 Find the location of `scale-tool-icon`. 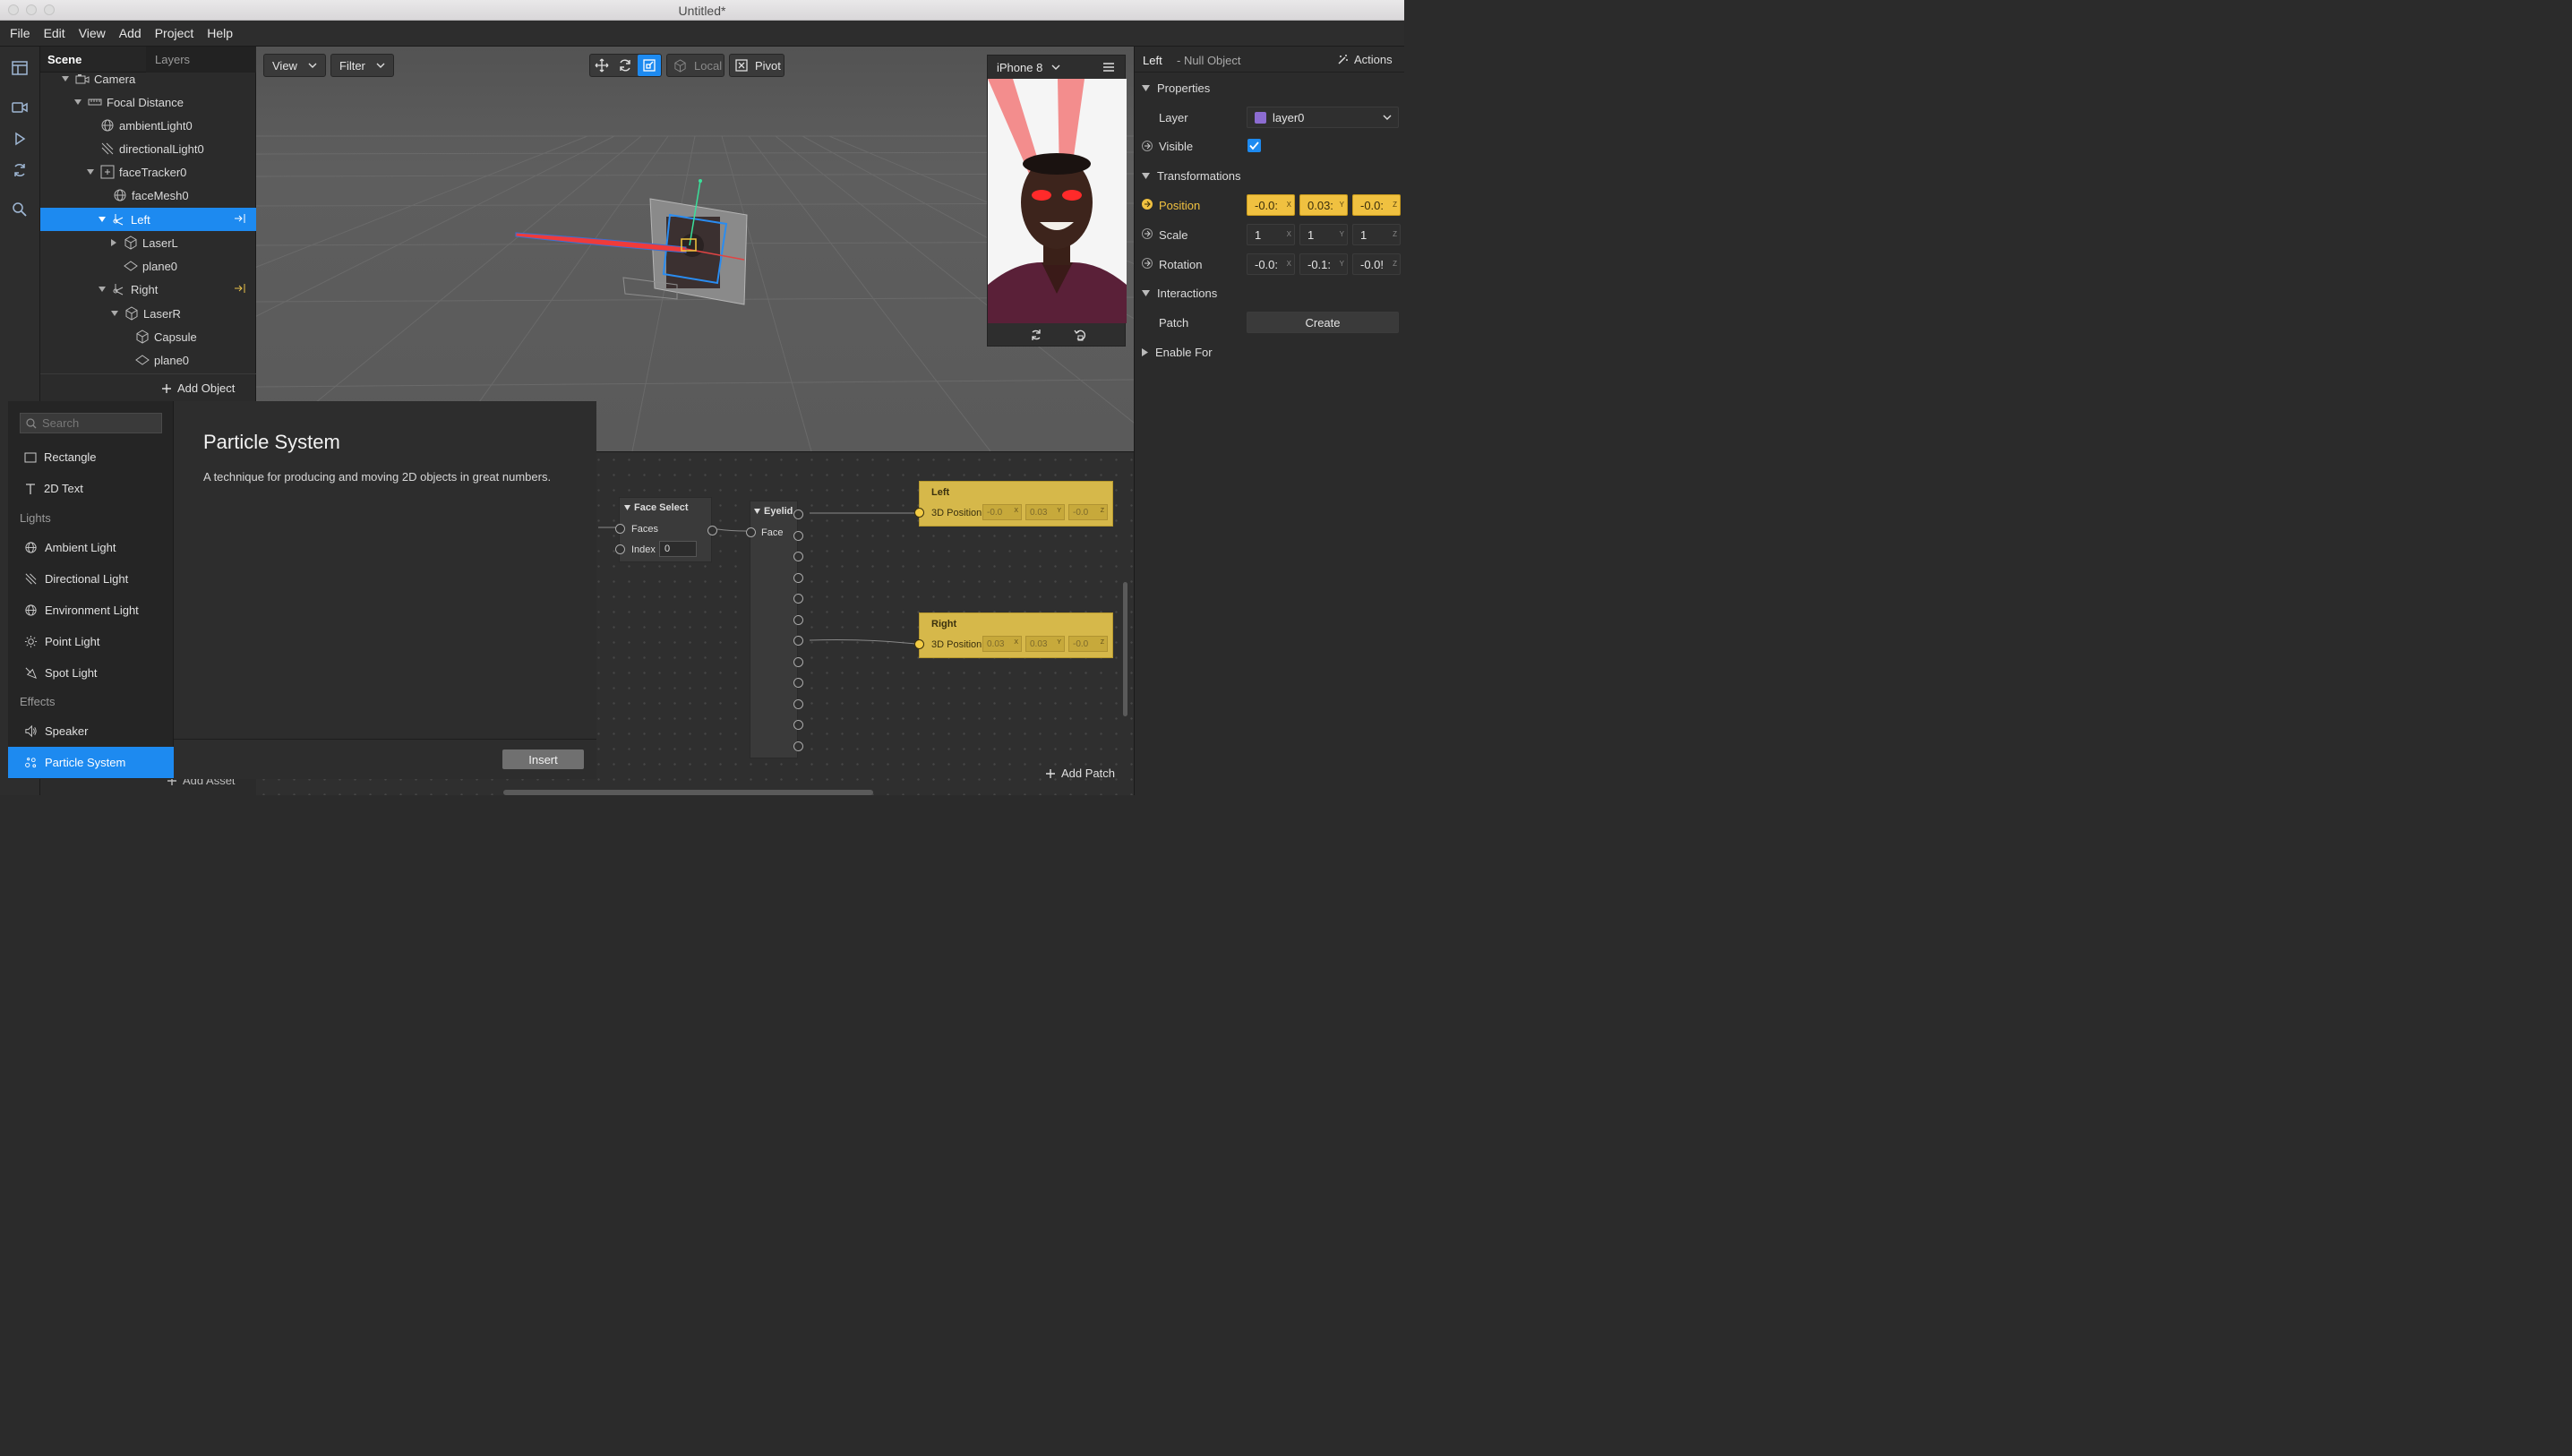

scale-tool-icon is located at coordinates (649, 65).